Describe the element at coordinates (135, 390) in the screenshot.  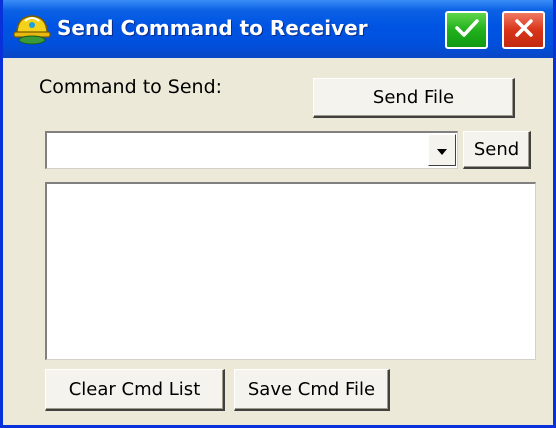
I see `clear-cmd-list-button: Clear Cmd List` at that location.